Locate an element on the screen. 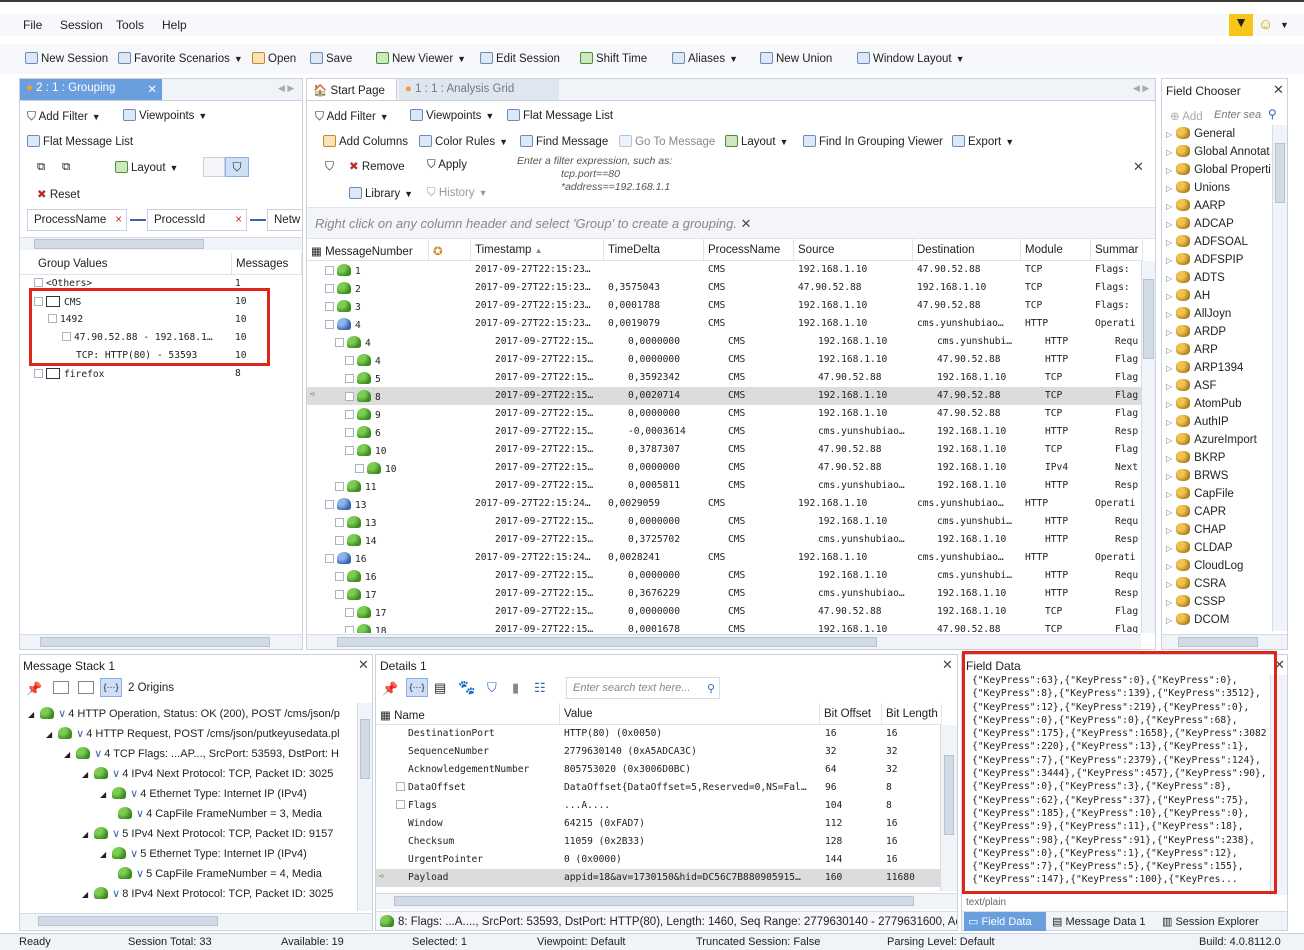 Image resolution: width=1304 pixels, height=950 pixels. add-filter-icon: ⛉ is located at coordinates (492, 688).